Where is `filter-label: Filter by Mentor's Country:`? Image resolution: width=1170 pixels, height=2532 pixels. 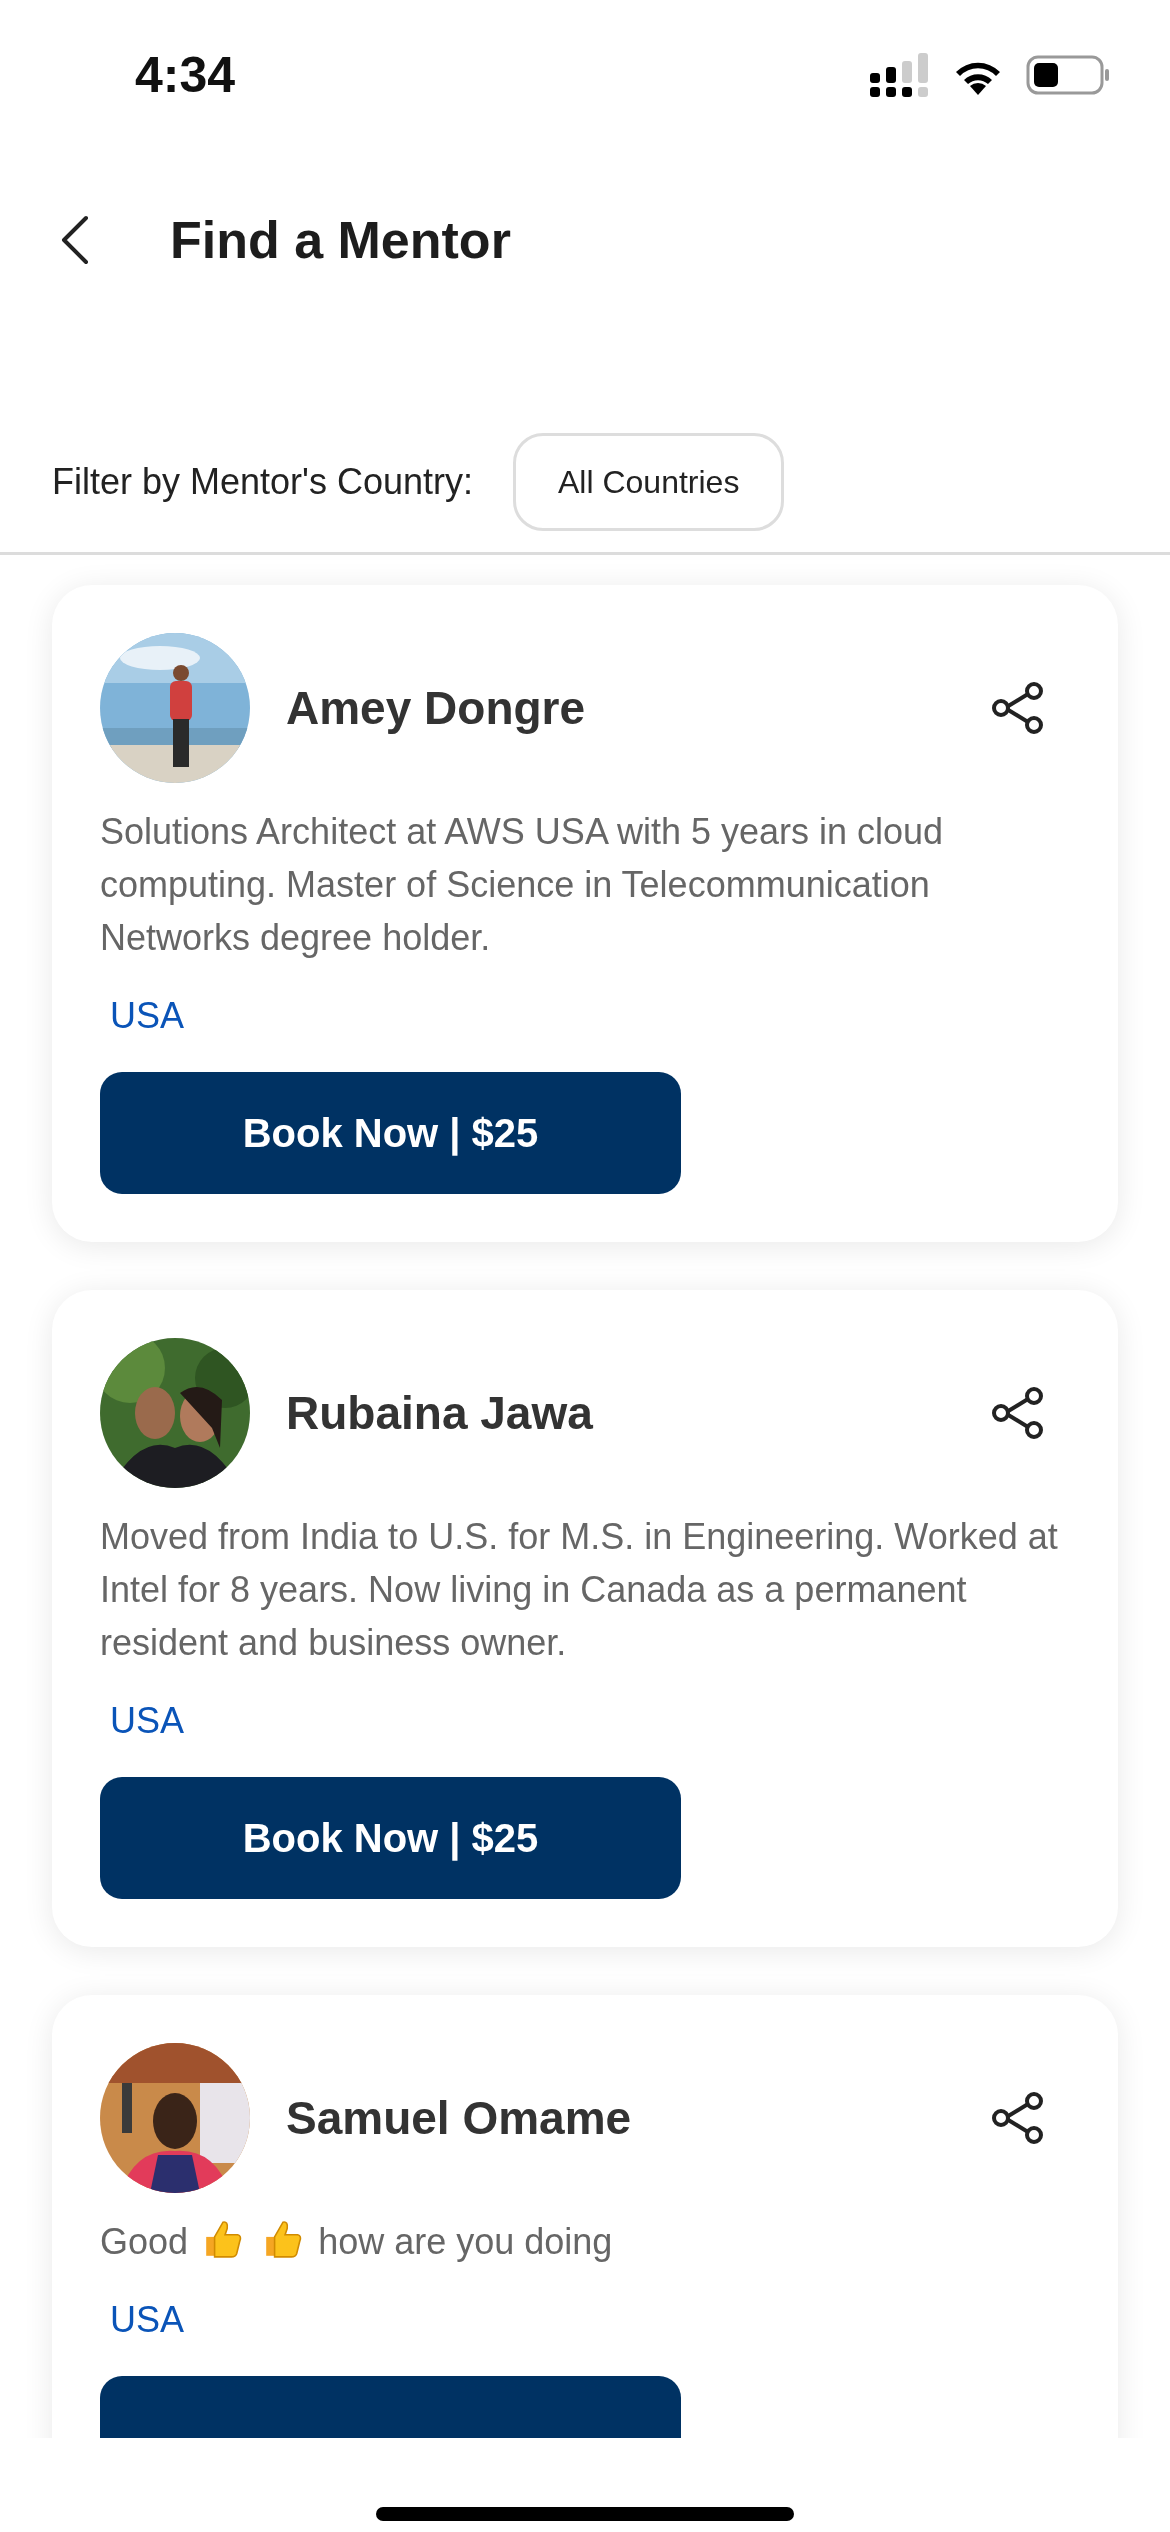 filter-label: Filter by Mentor's Country: is located at coordinates (262, 482).